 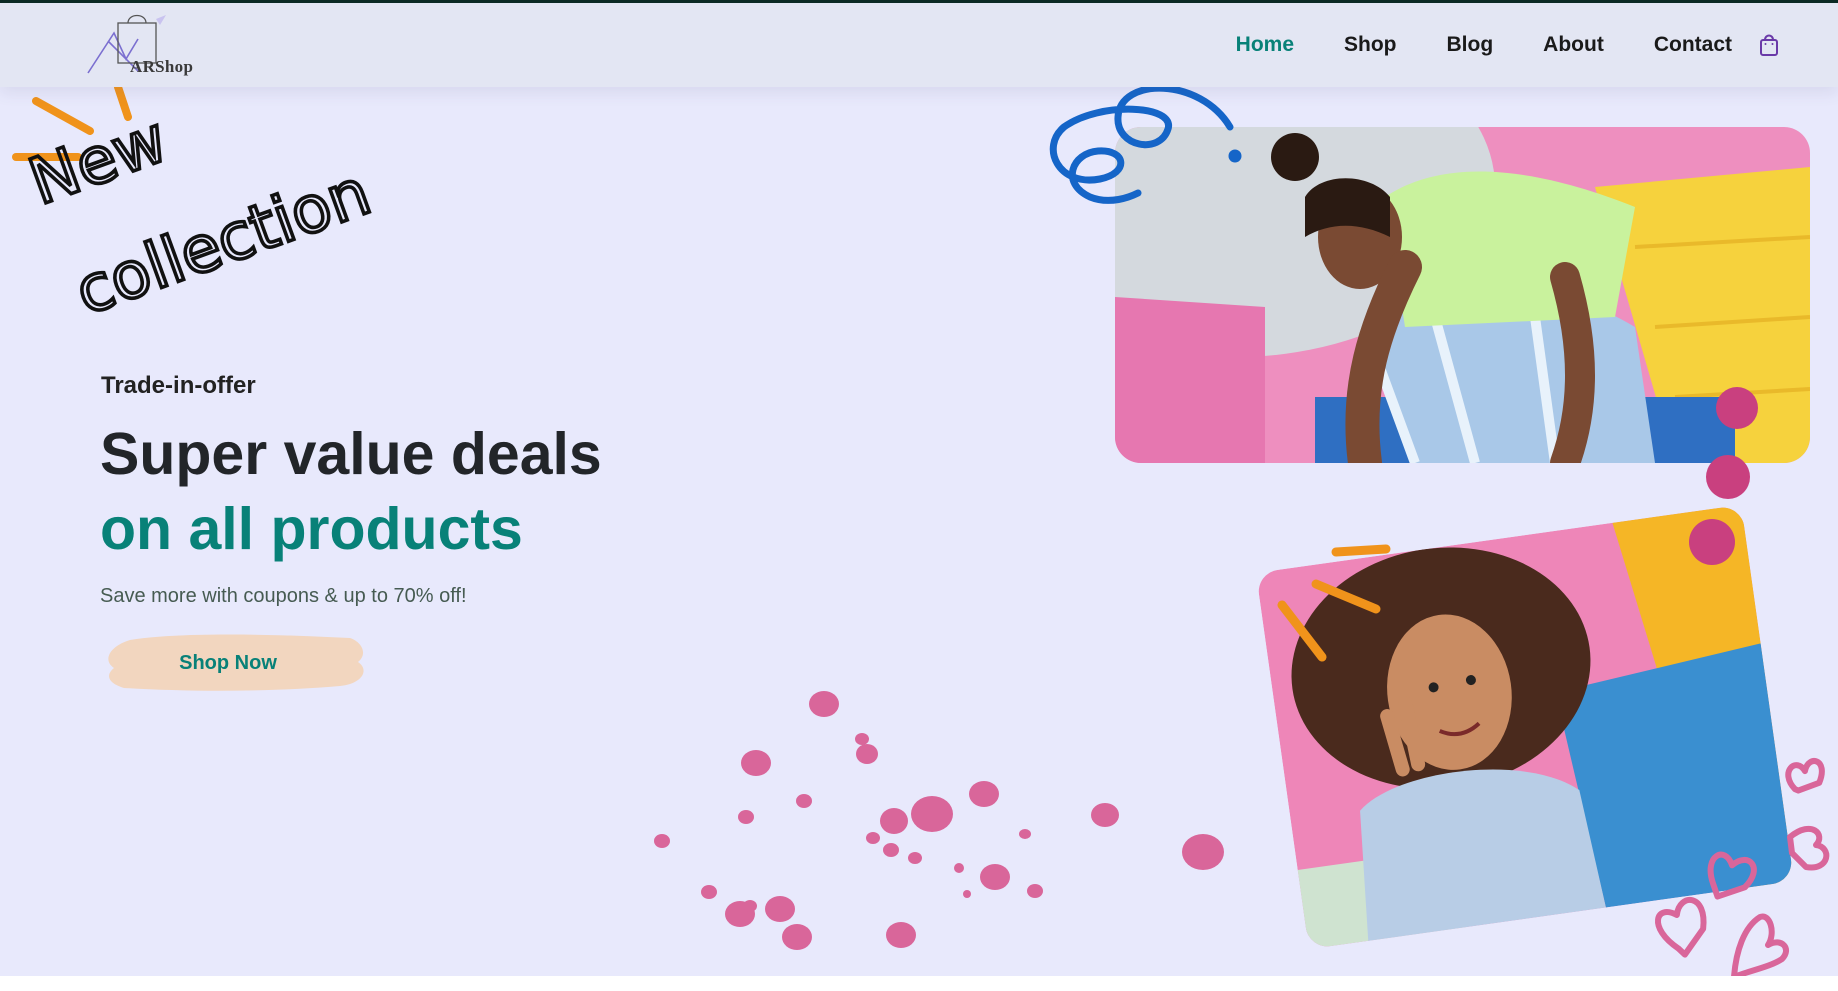 What do you see at coordinates (1470, 45) in the screenshot?
I see `nav-blog: Blog` at bounding box center [1470, 45].